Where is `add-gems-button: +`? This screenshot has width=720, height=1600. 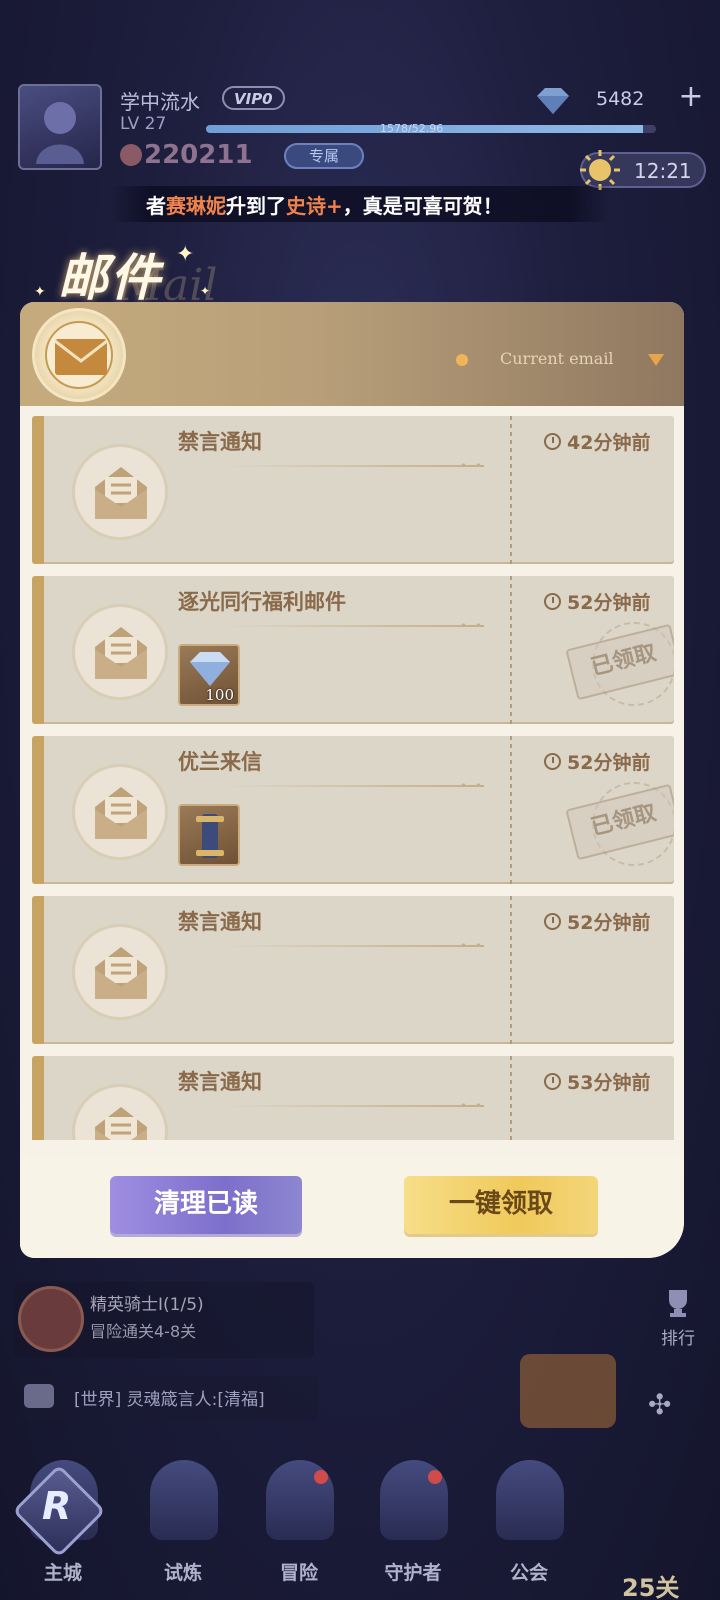
add-gems-button: + is located at coordinates (691, 97).